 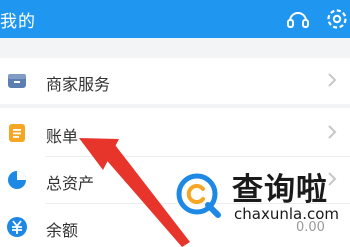 What do you see at coordinates (17, 180) in the screenshot?
I see `total-assets-icon` at bounding box center [17, 180].